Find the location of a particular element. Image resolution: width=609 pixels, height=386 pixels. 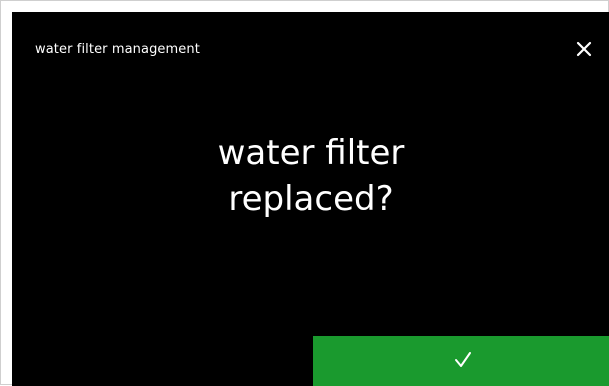

close-button is located at coordinates (584, 49).